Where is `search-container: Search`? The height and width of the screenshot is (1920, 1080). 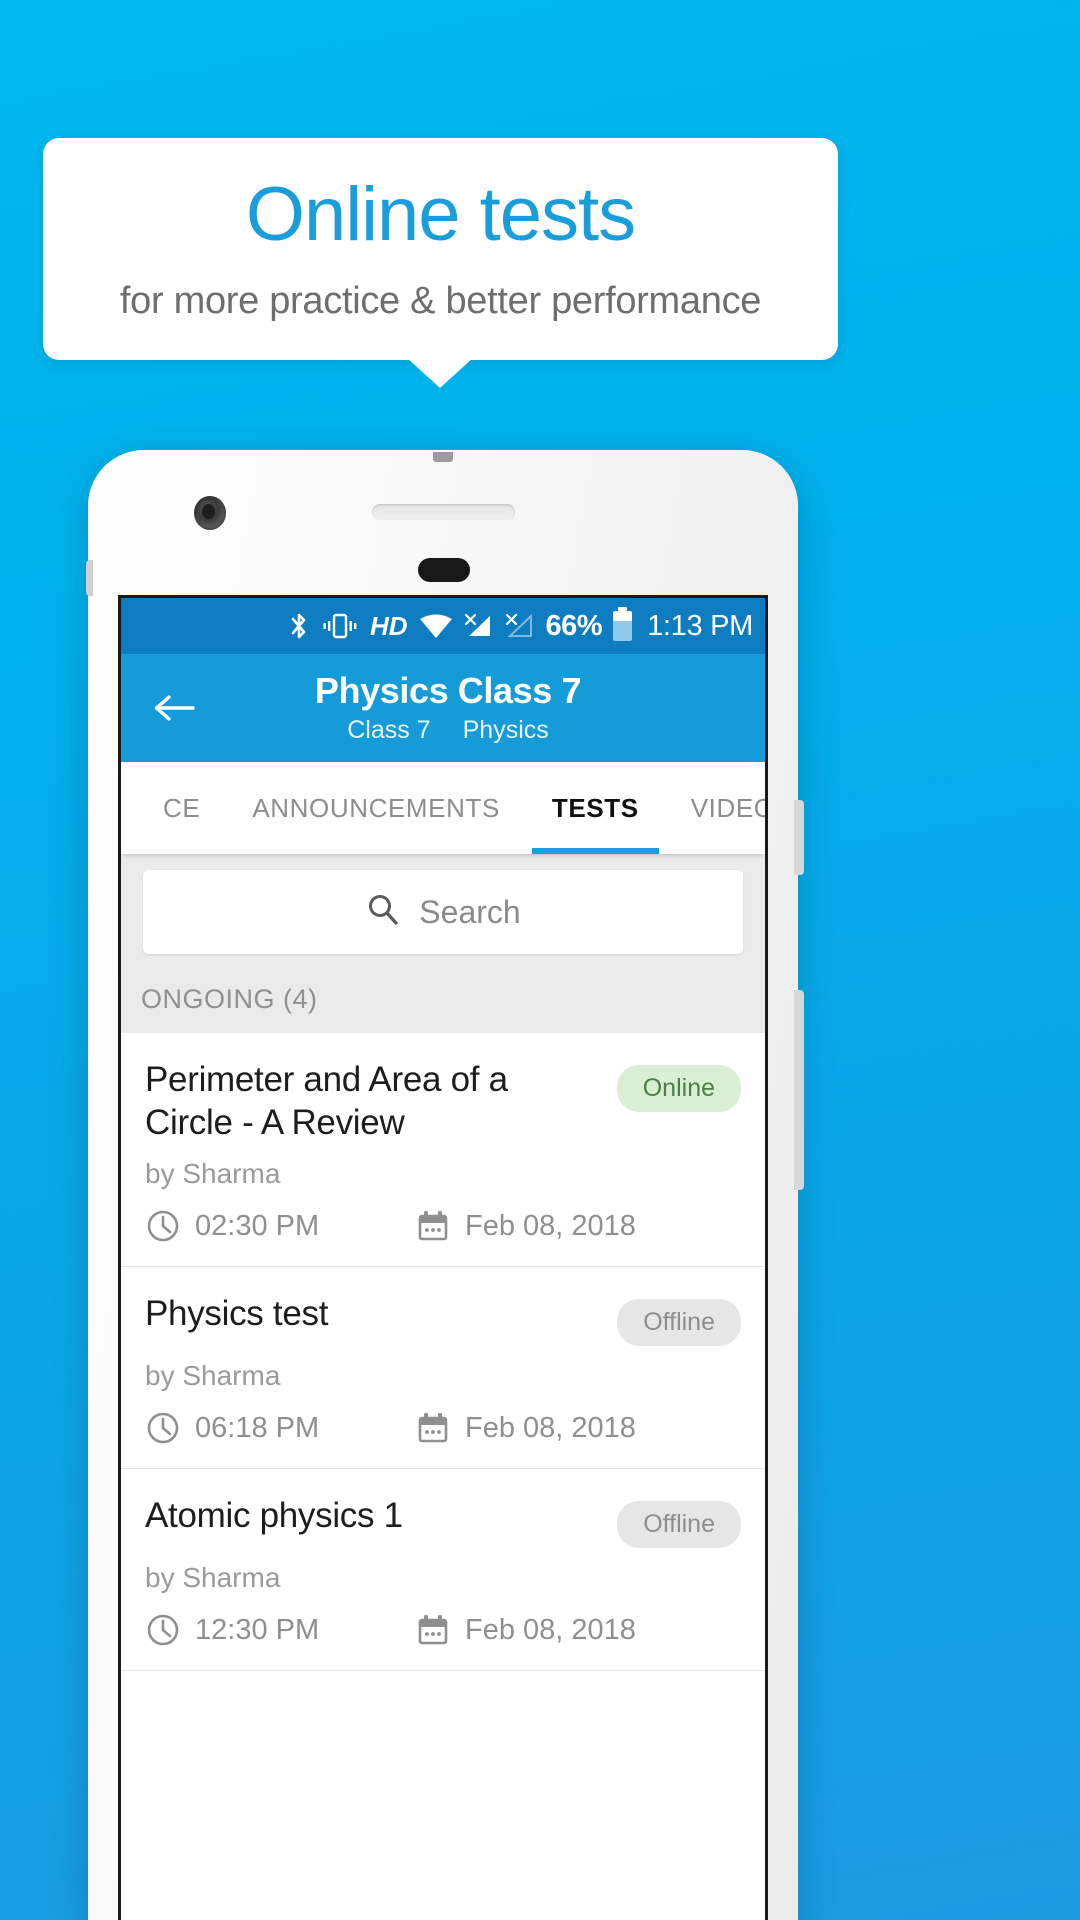
search-container: Search is located at coordinates (443, 915).